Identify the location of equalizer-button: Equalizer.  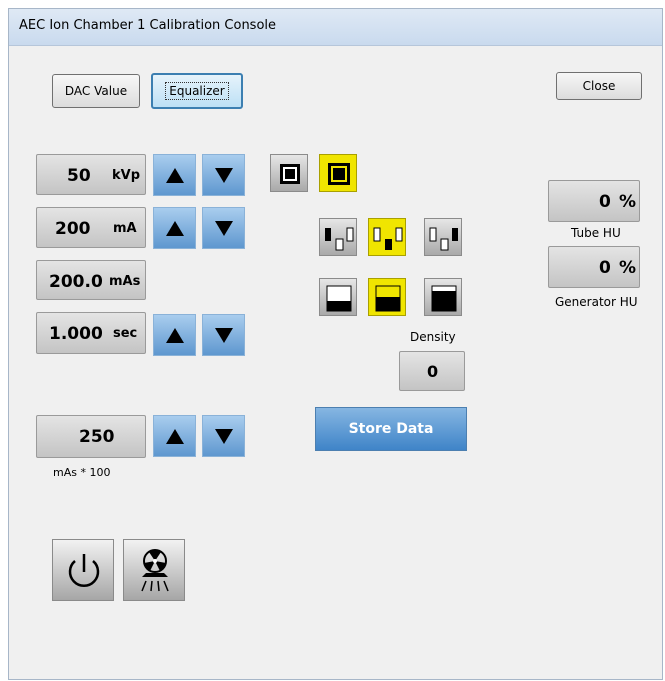
(197, 91).